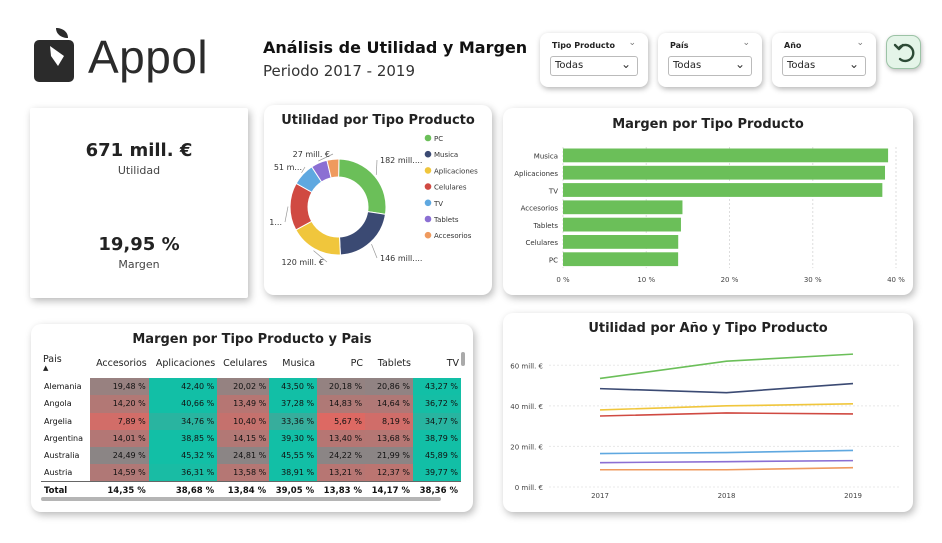 The width and height of the screenshot is (942, 543). Describe the element at coordinates (450, 188) in the screenshot. I see `legend-label: Celulares` at that location.